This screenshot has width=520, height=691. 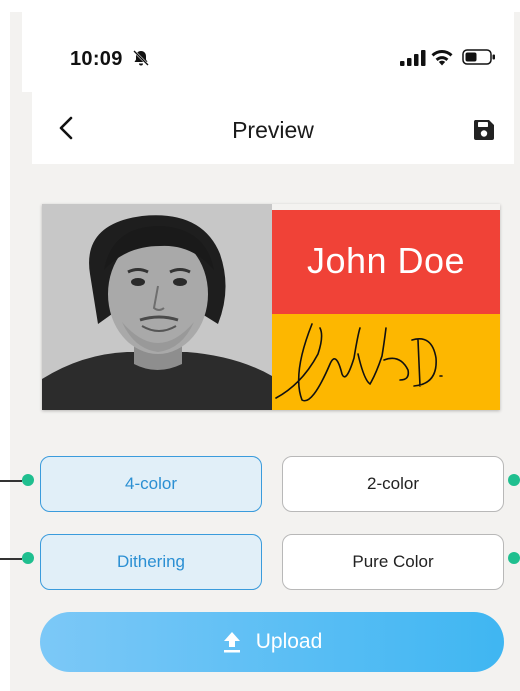 I want to click on status-time: 10:09, so click(x=96, y=59).